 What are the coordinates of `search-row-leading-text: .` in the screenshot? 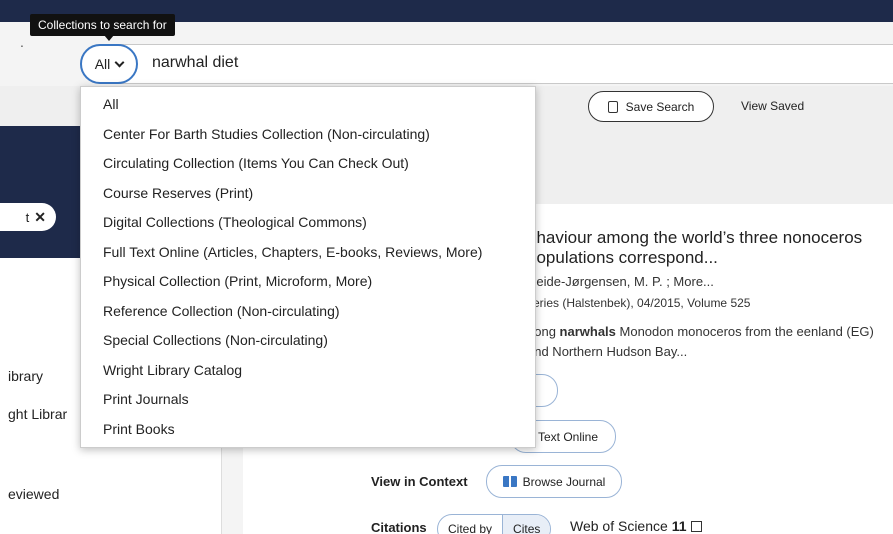 It's located at (22, 42).